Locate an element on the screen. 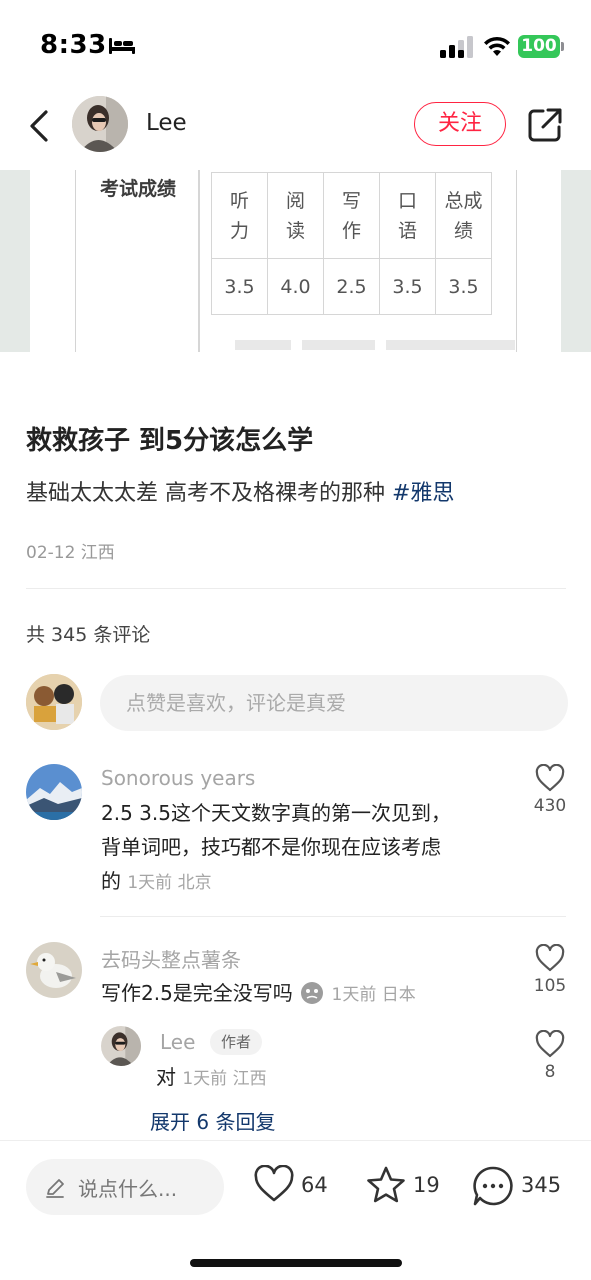  paper-divider is located at coordinates (199, 261).